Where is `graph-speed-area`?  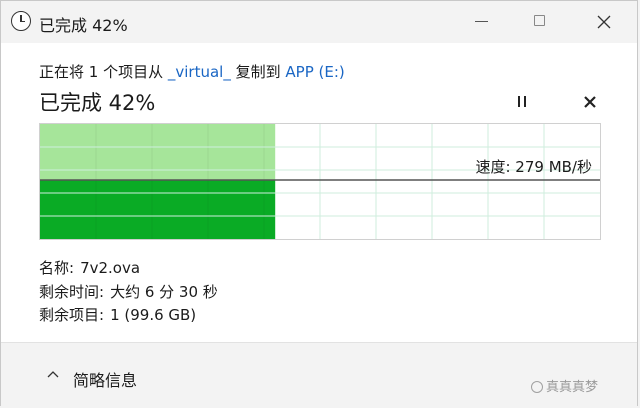 graph-speed-area is located at coordinates (158, 209).